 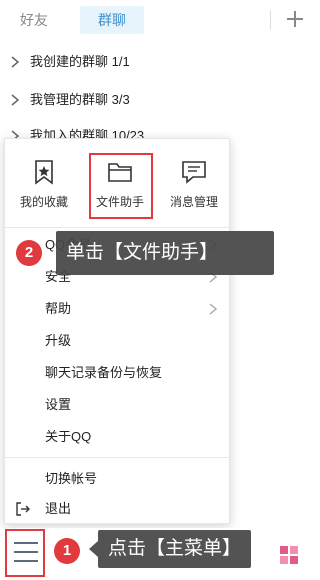 I want to click on menu-item-backup-restore: 聊天记录备份与恢复, so click(x=117, y=373).